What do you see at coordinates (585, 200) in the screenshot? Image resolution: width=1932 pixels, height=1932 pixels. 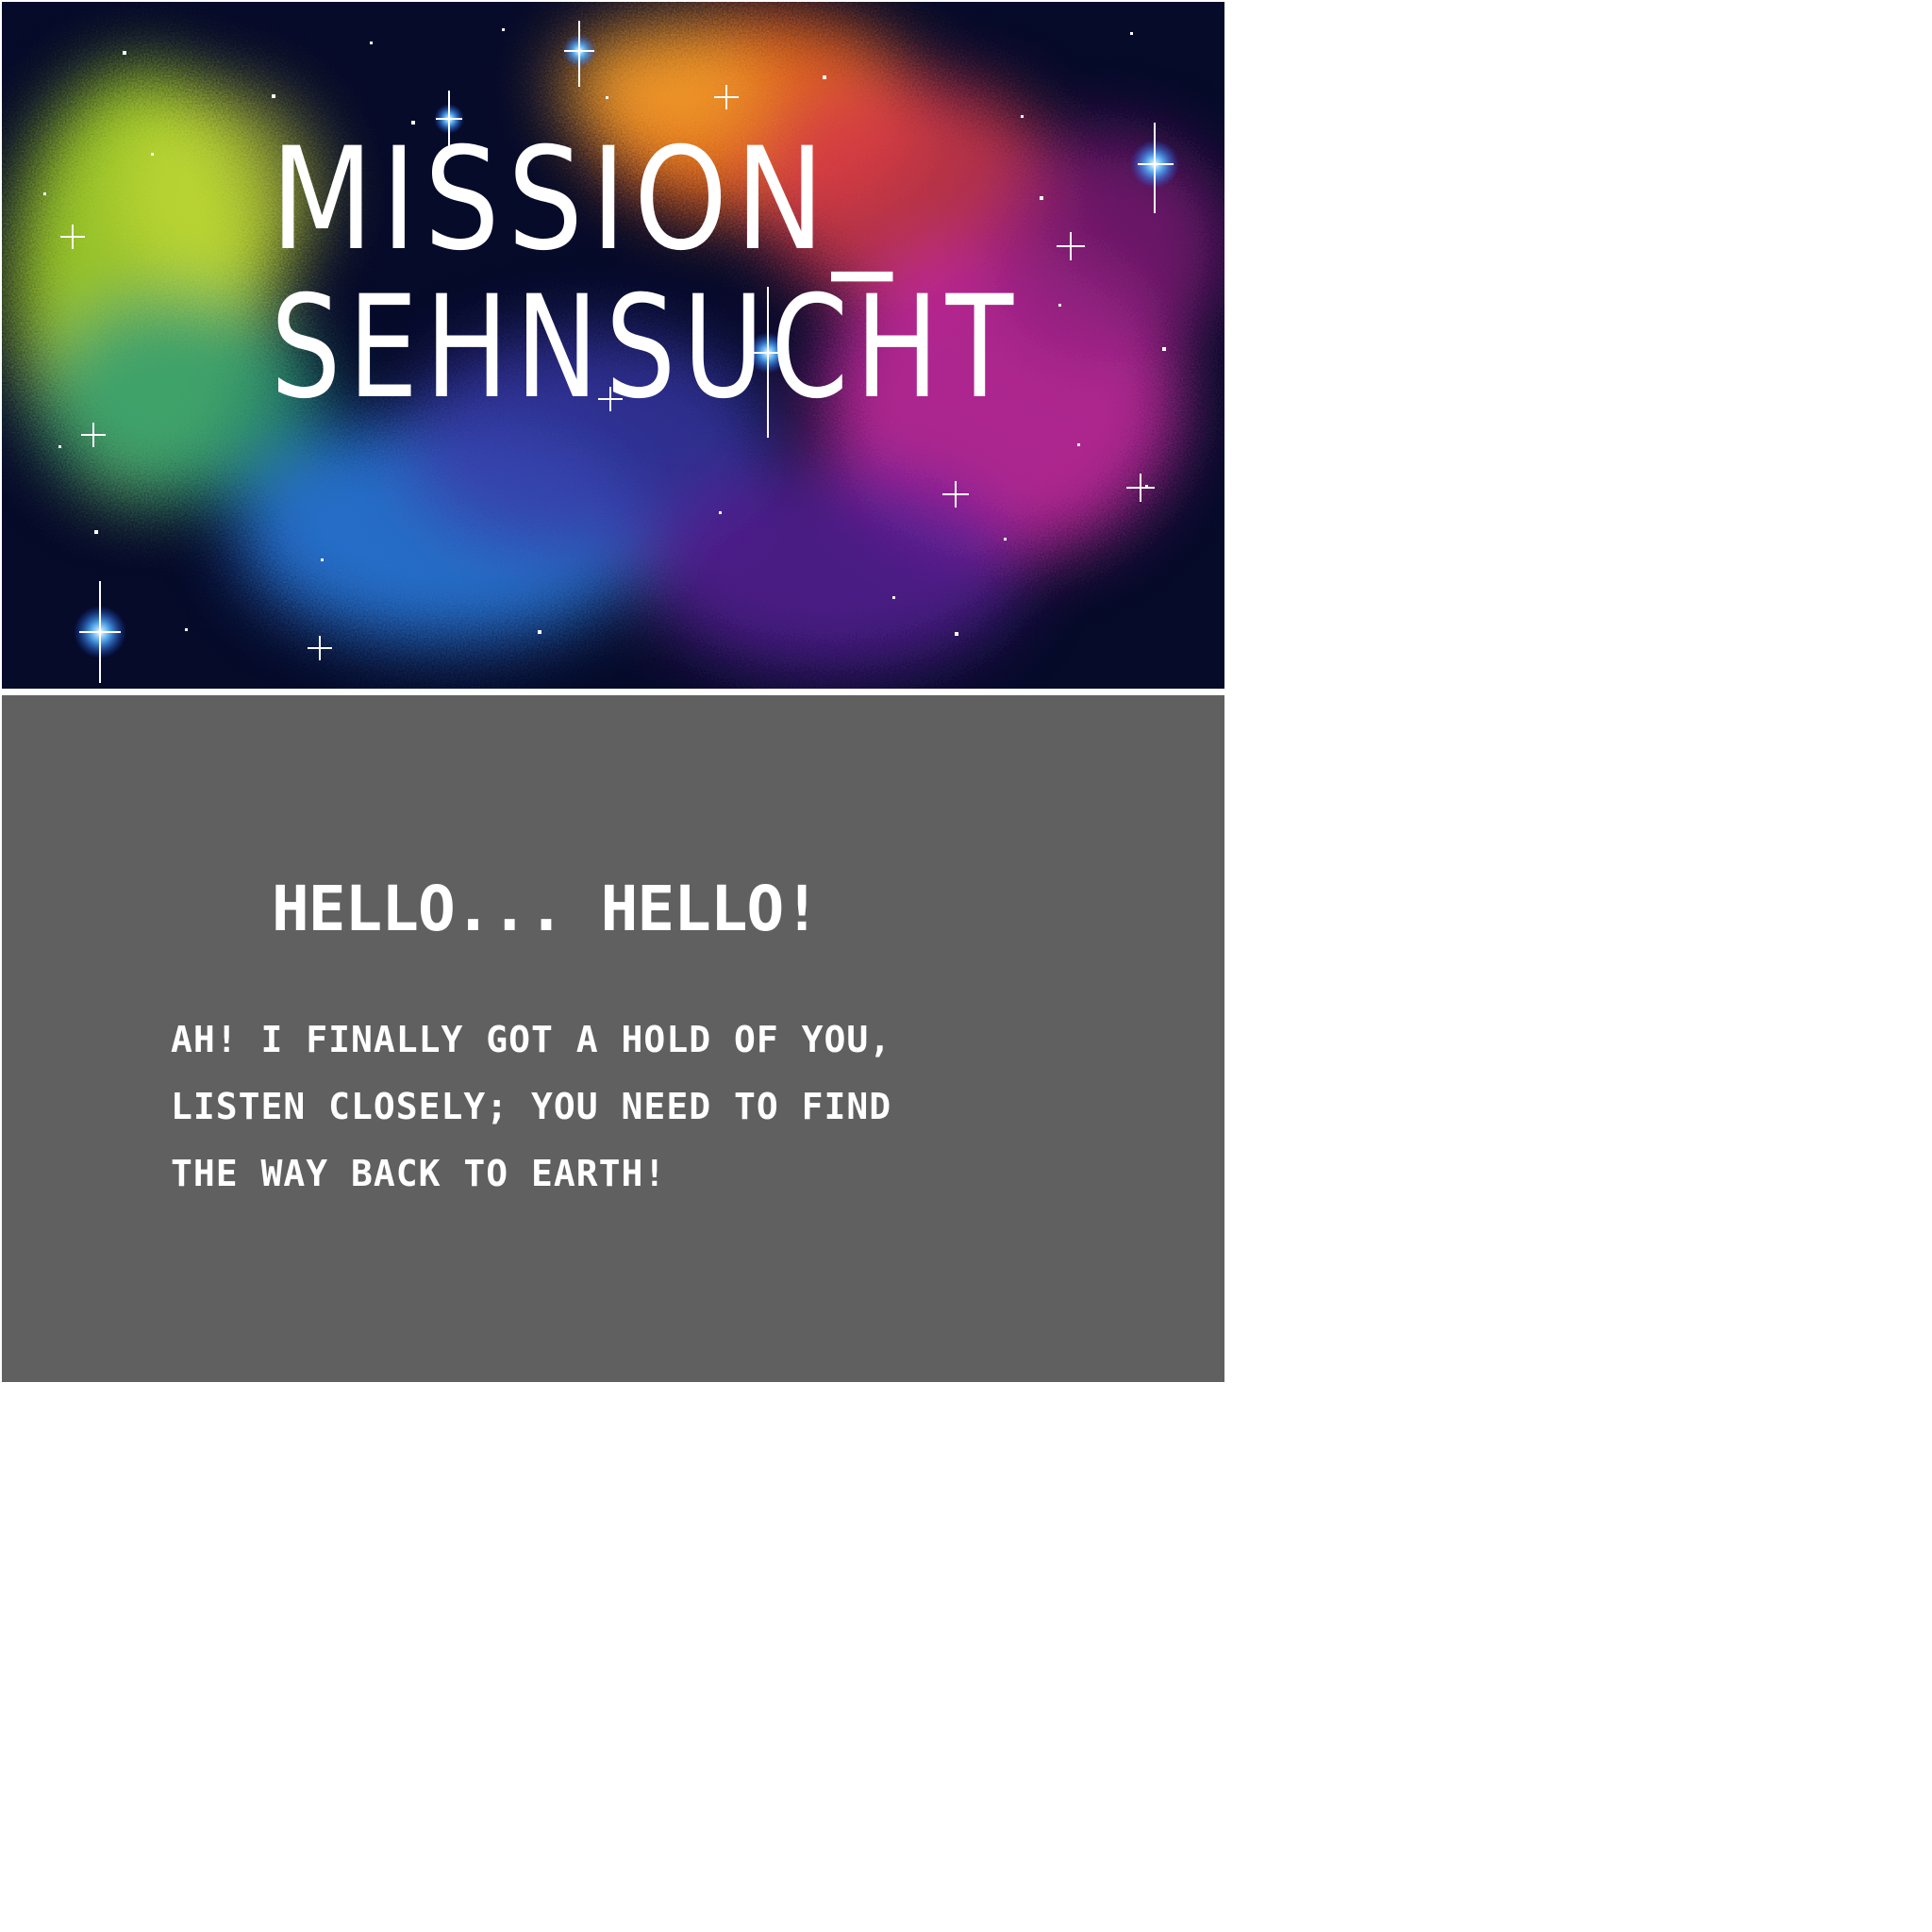 I see `game-title-line-1: MISSION_` at bounding box center [585, 200].